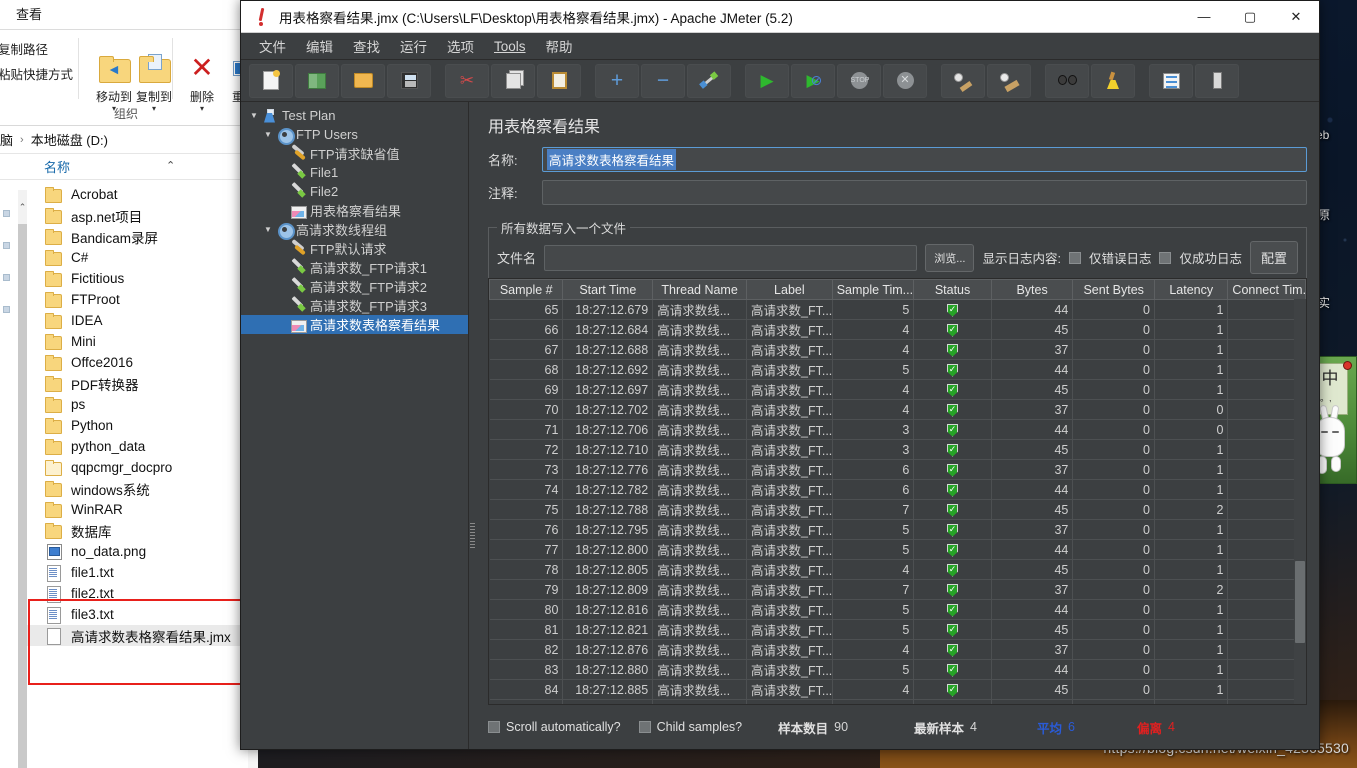 This screenshot has height=768, width=1357. I want to click on table-scroll-thumb, so click(1300, 602).